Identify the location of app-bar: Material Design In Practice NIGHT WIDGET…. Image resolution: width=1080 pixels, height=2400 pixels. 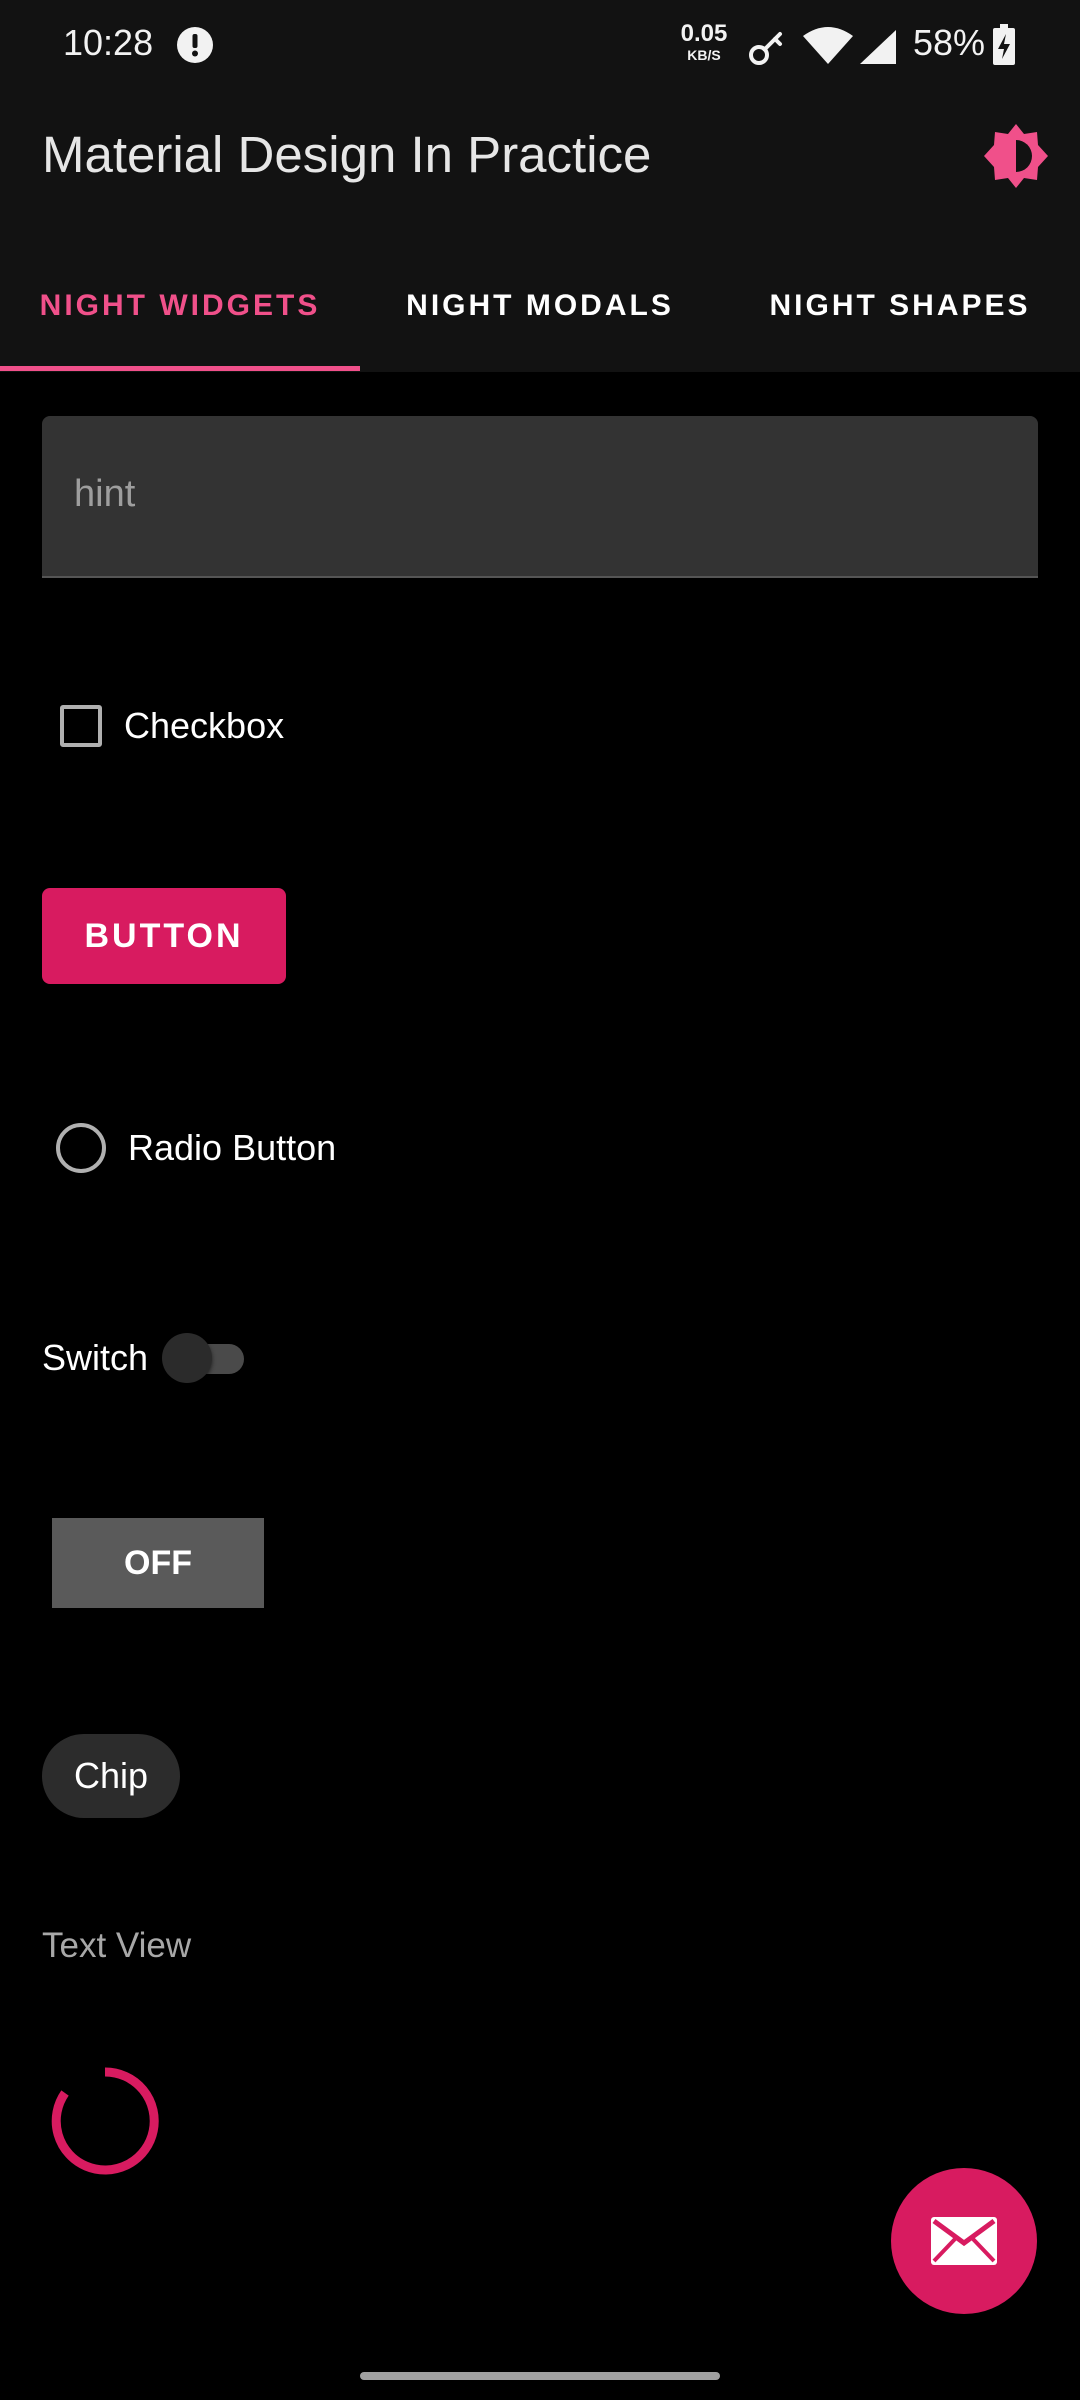
(540, 232).